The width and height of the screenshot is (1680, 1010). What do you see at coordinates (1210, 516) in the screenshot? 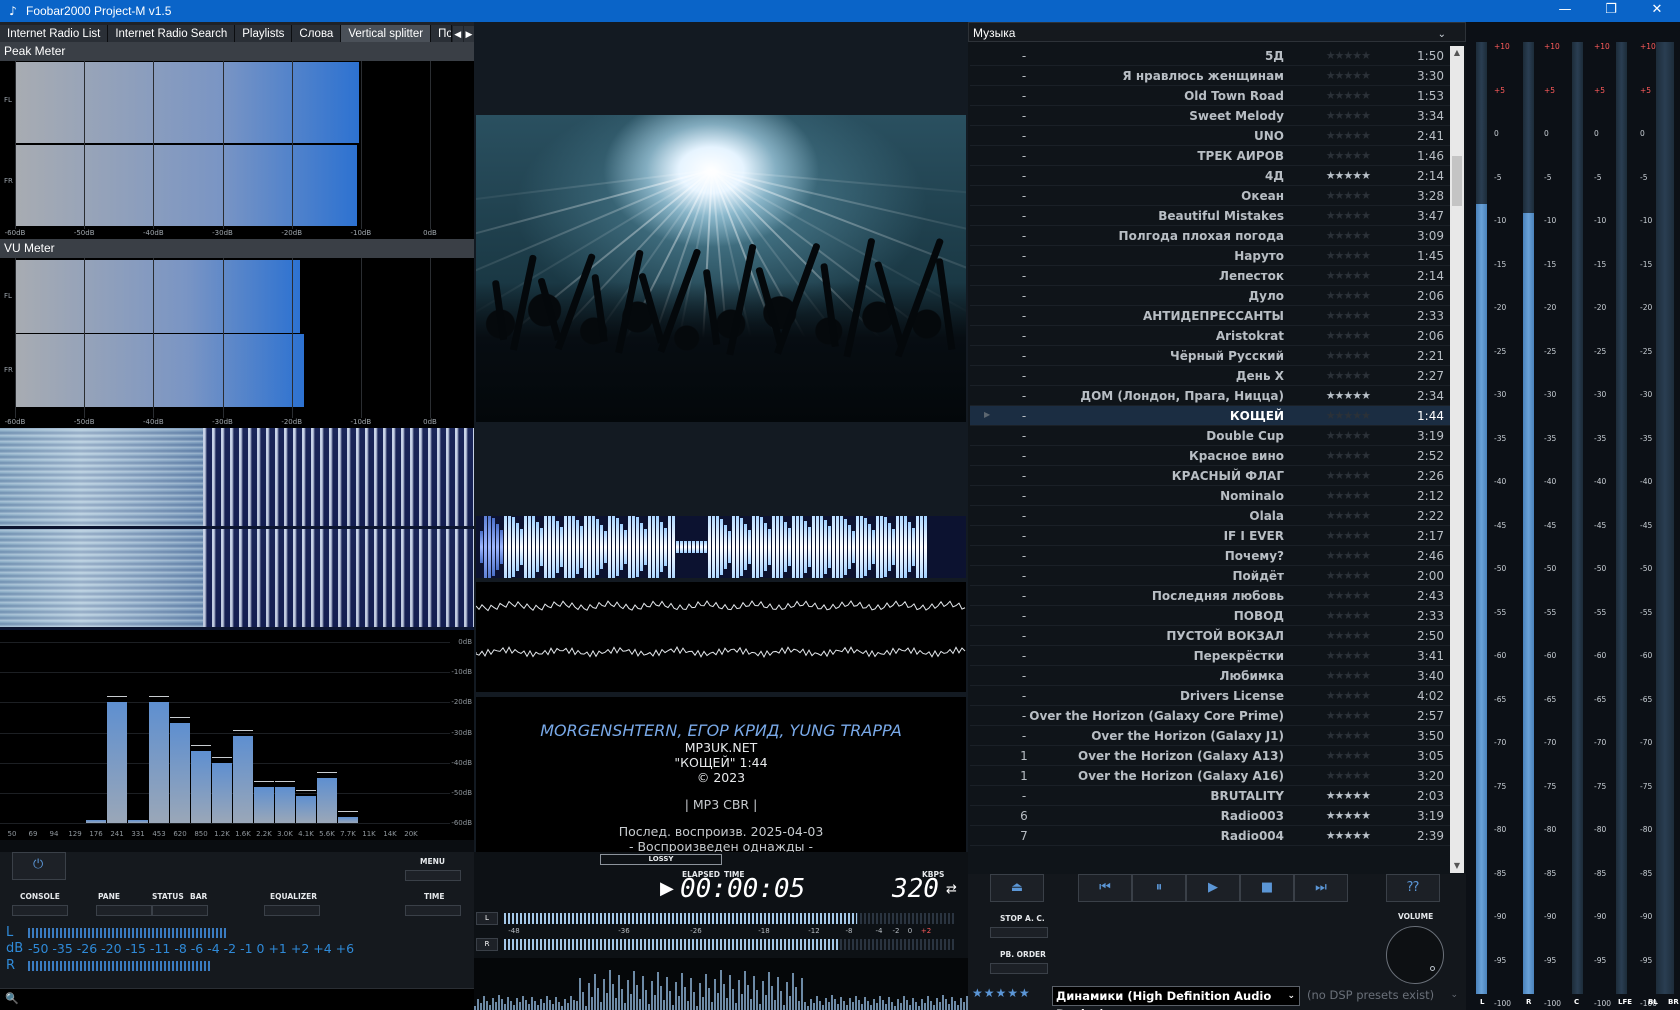
I see `playlist-row: - Olala ★★★★★ 2:22` at bounding box center [1210, 516].